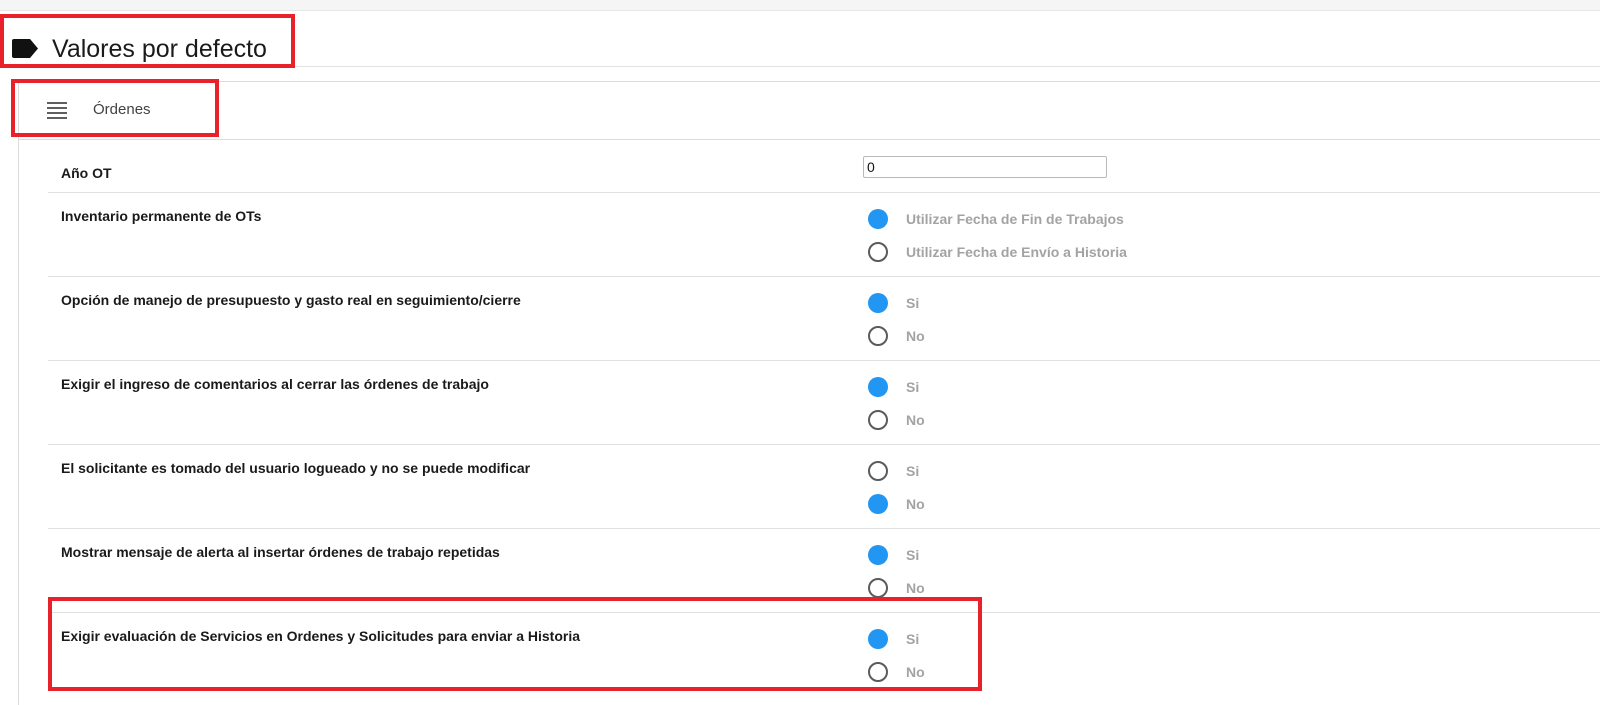  I want to click on label-tag-icon, so click(25, 48).